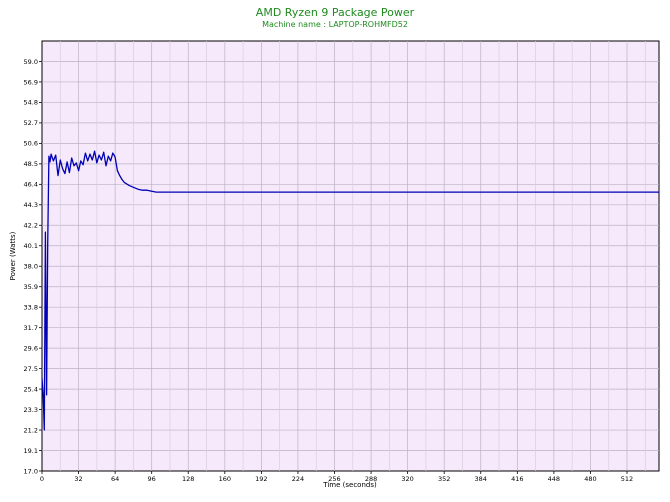 This screenshot has height=502, width=670. Describe the element at coordinates (554, 479) in the screenshot. I see `x-tick-label: 448` at that location.